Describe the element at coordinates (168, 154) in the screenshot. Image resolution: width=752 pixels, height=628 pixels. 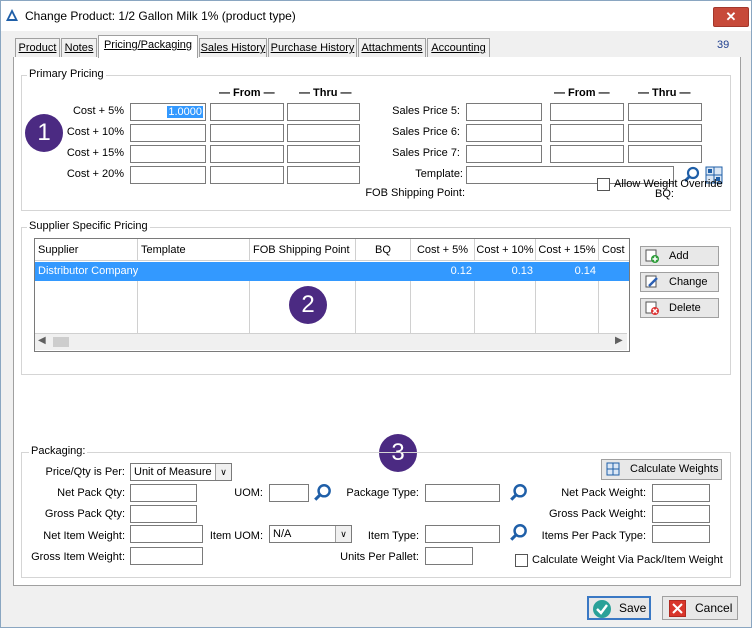
I see `cost-15-input` at that location.